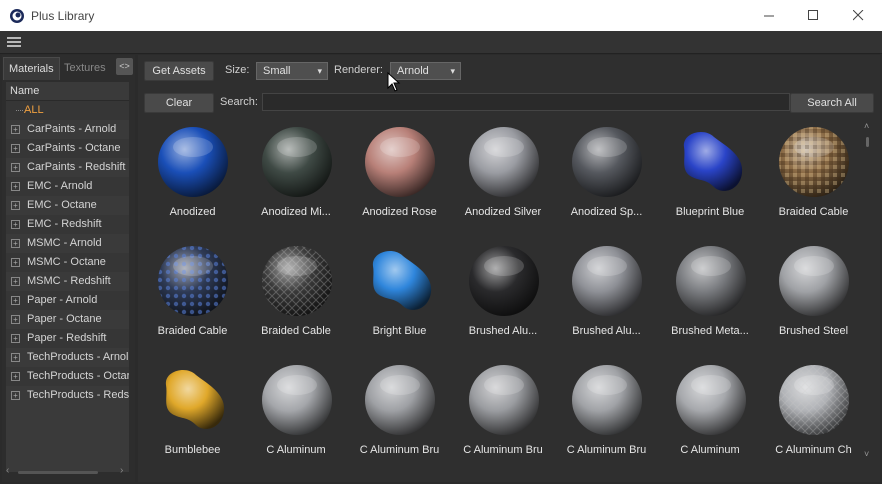 Image resolution: width=882 pixels, height=484 pixels. Describe the element at coordinates (64, 224) in the screenshot. I see `tree-item-label: EMC - Redshift` at that location.